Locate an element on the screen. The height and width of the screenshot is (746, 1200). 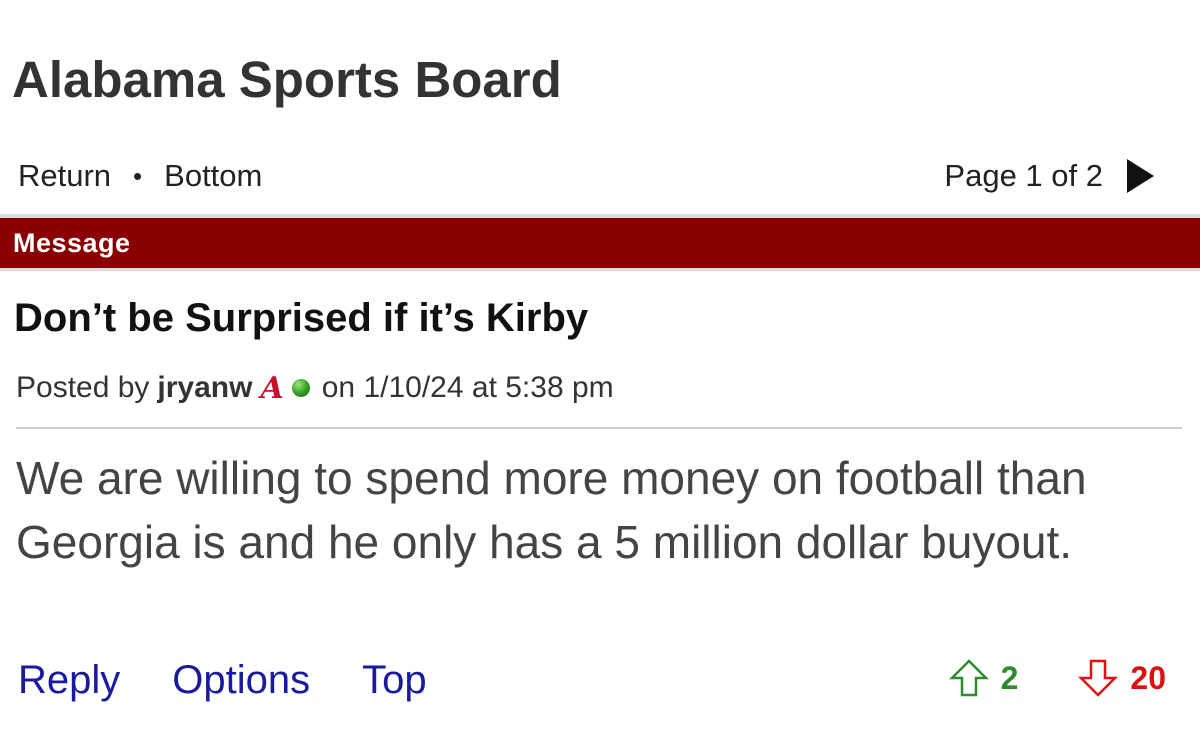
top-nav: Return • Bottom Page 1 of 2 is located at coordinates (586, 176).